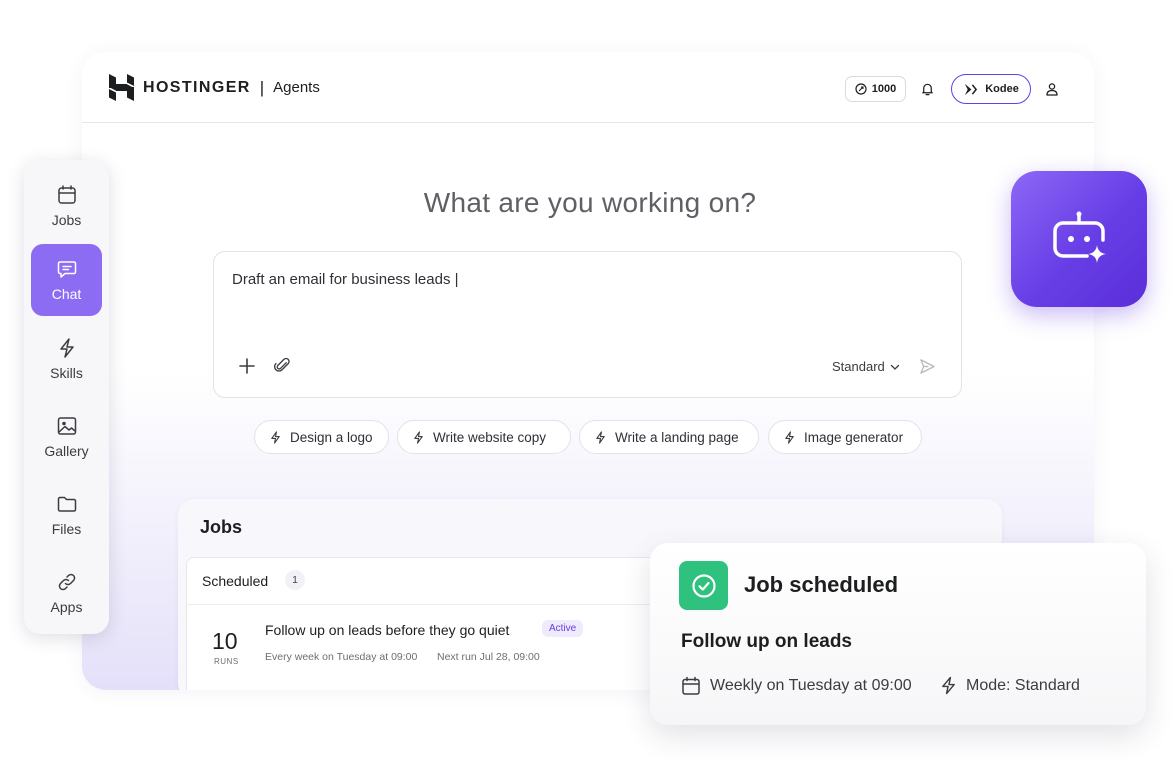 Image resolution: width=1173 pixels, height=768 pixels. I want to click on product-name: Agents, so click(296, 87).